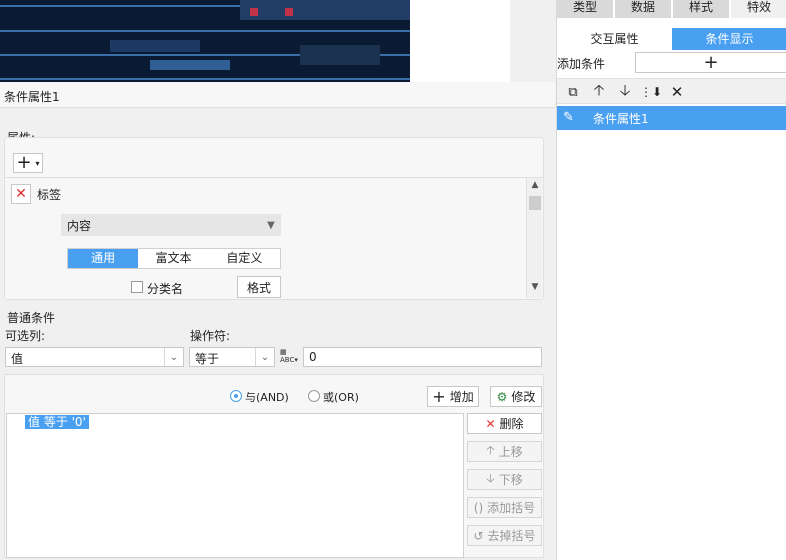  Describe the element at coordinates (165, 289) in the screenshot. I see `category-checkbox-label: 分类名` at that location.